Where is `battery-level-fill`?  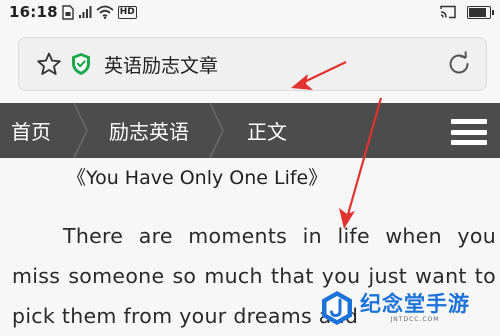 battery-level-fill is located at coordinates (477, 12).